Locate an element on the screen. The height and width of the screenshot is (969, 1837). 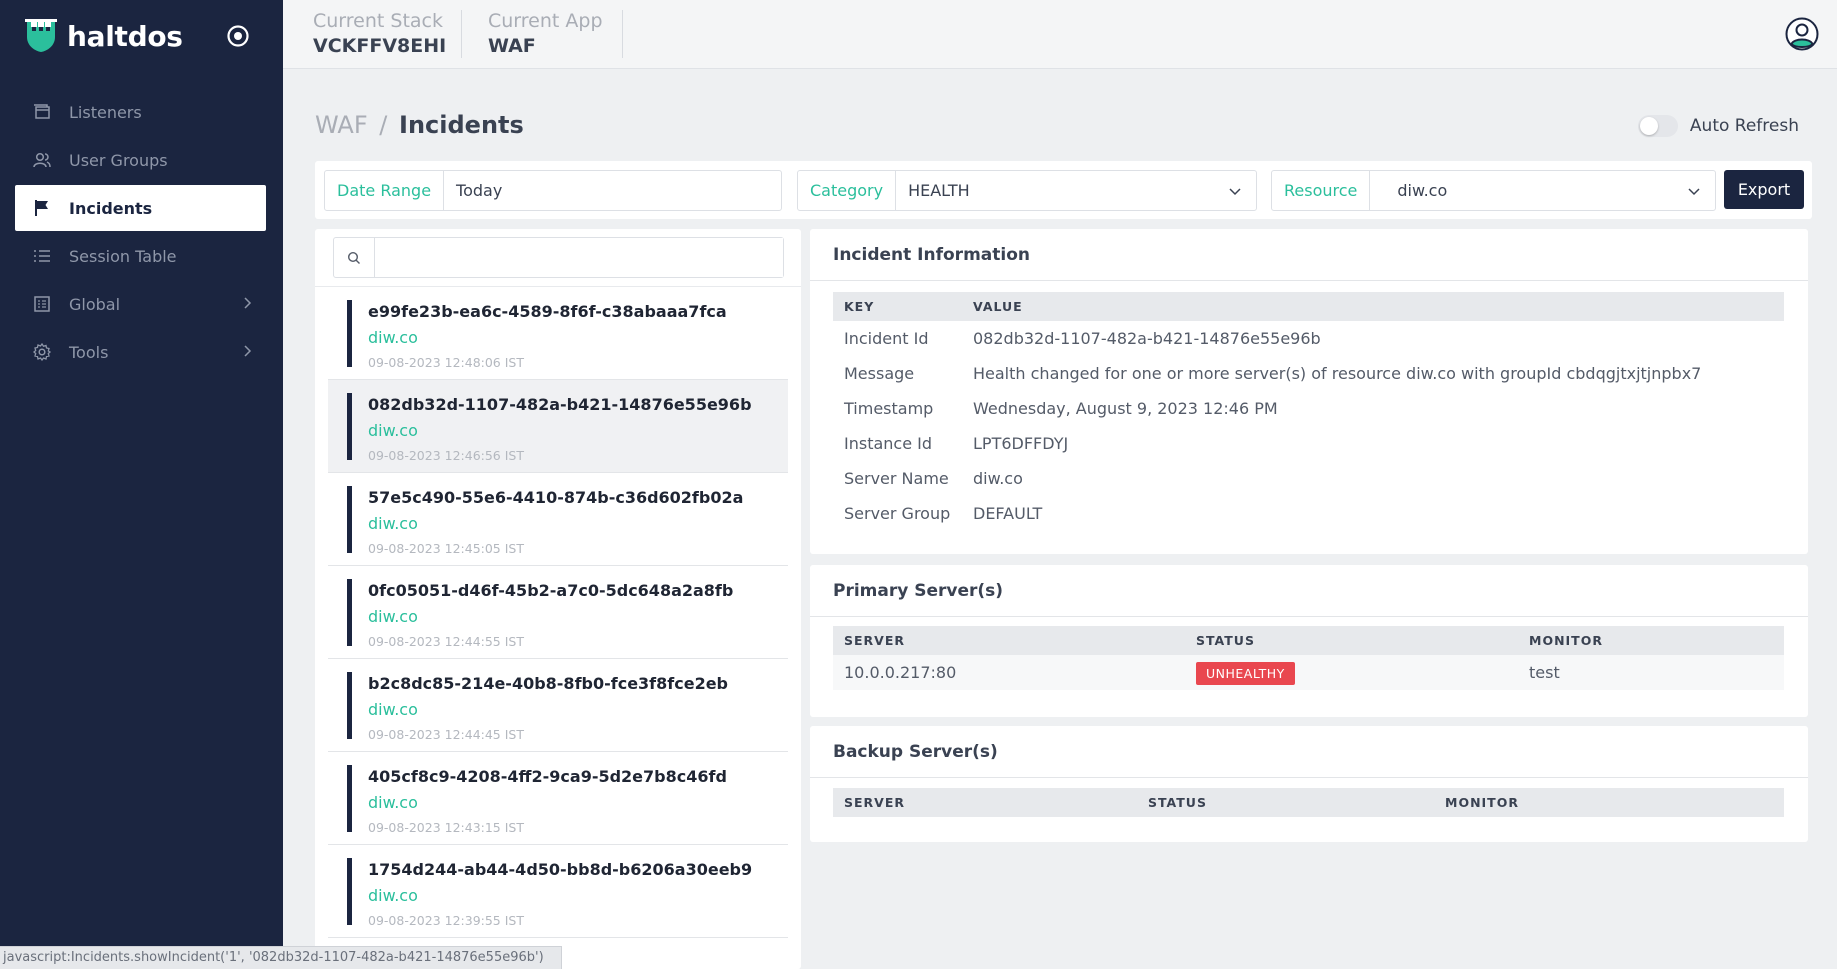
brand-name: haltdos is located at coordinates (125, 36).